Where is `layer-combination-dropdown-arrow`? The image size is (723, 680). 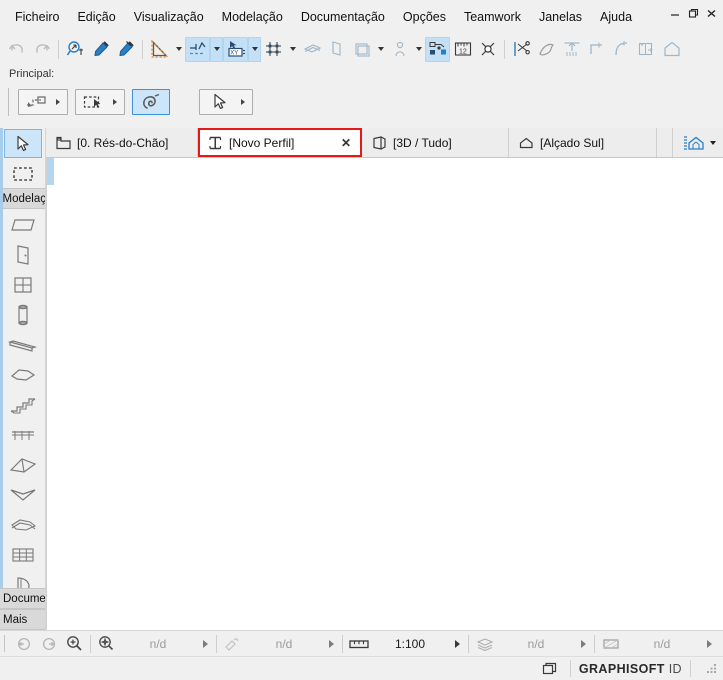 layer-combination-dropdown-arrow is located at coordinates (583, 643).